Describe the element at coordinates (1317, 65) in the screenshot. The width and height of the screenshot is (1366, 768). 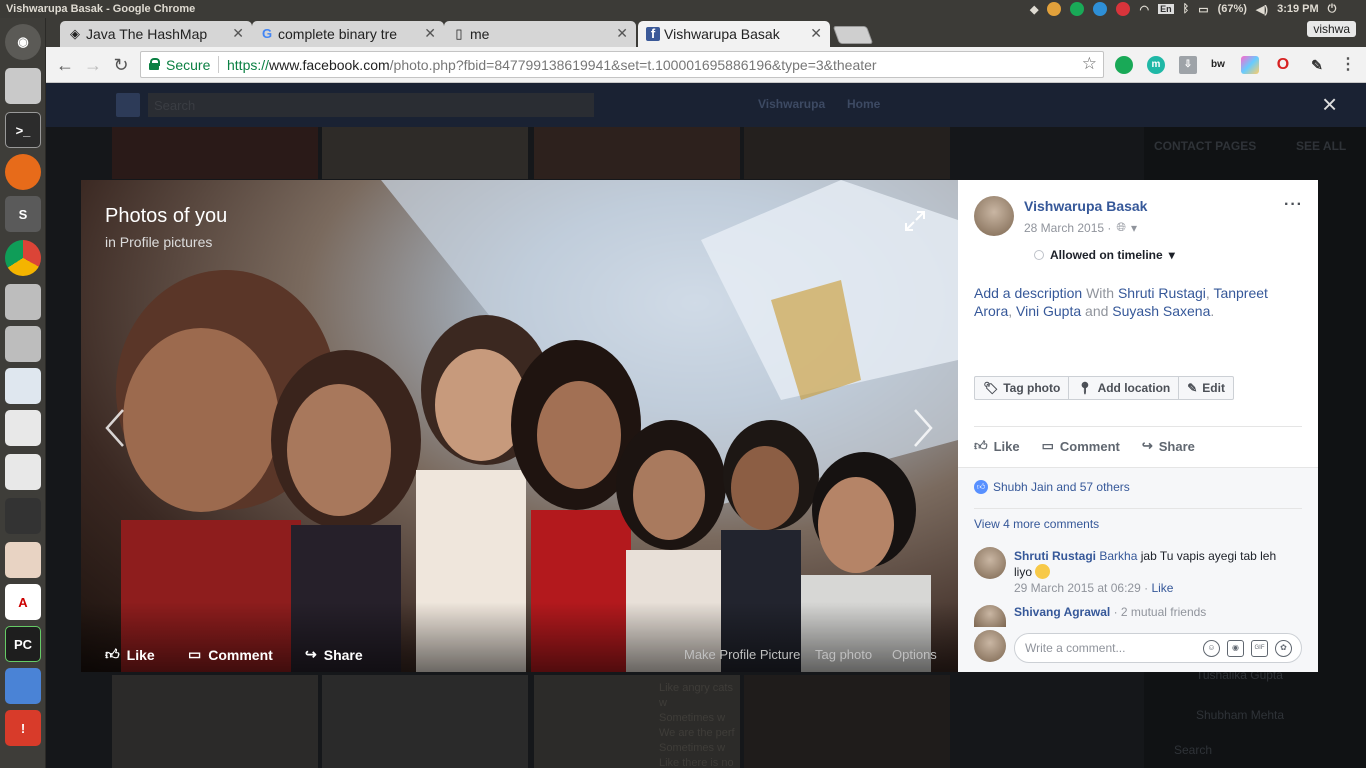
I see `eyedropper-ext-icon: ✎` at that location.